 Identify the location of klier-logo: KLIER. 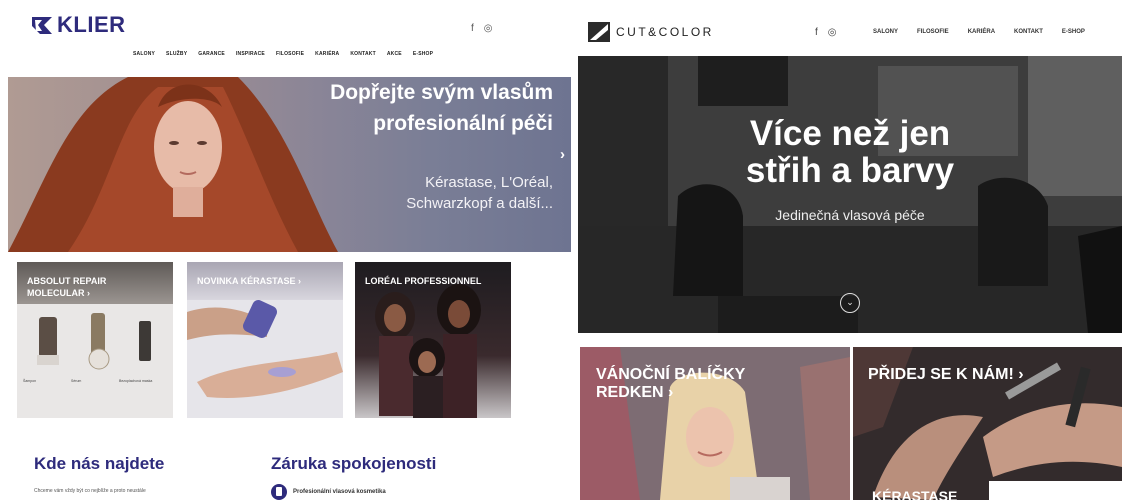
(79, 25).